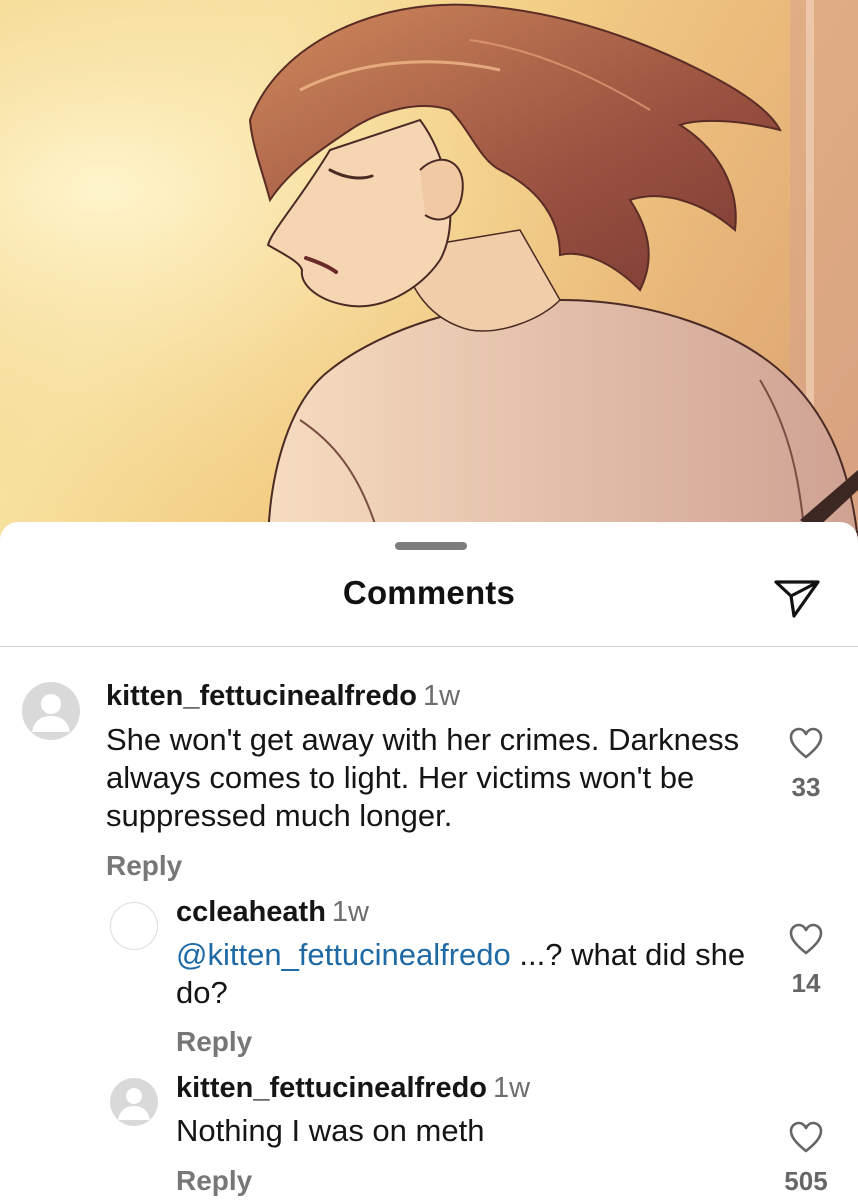 Image resolution: width=858 pixels, height=1200 pixels. I want to click on mention-link: @kitten_fettucinealfredo, so click(343, 954).